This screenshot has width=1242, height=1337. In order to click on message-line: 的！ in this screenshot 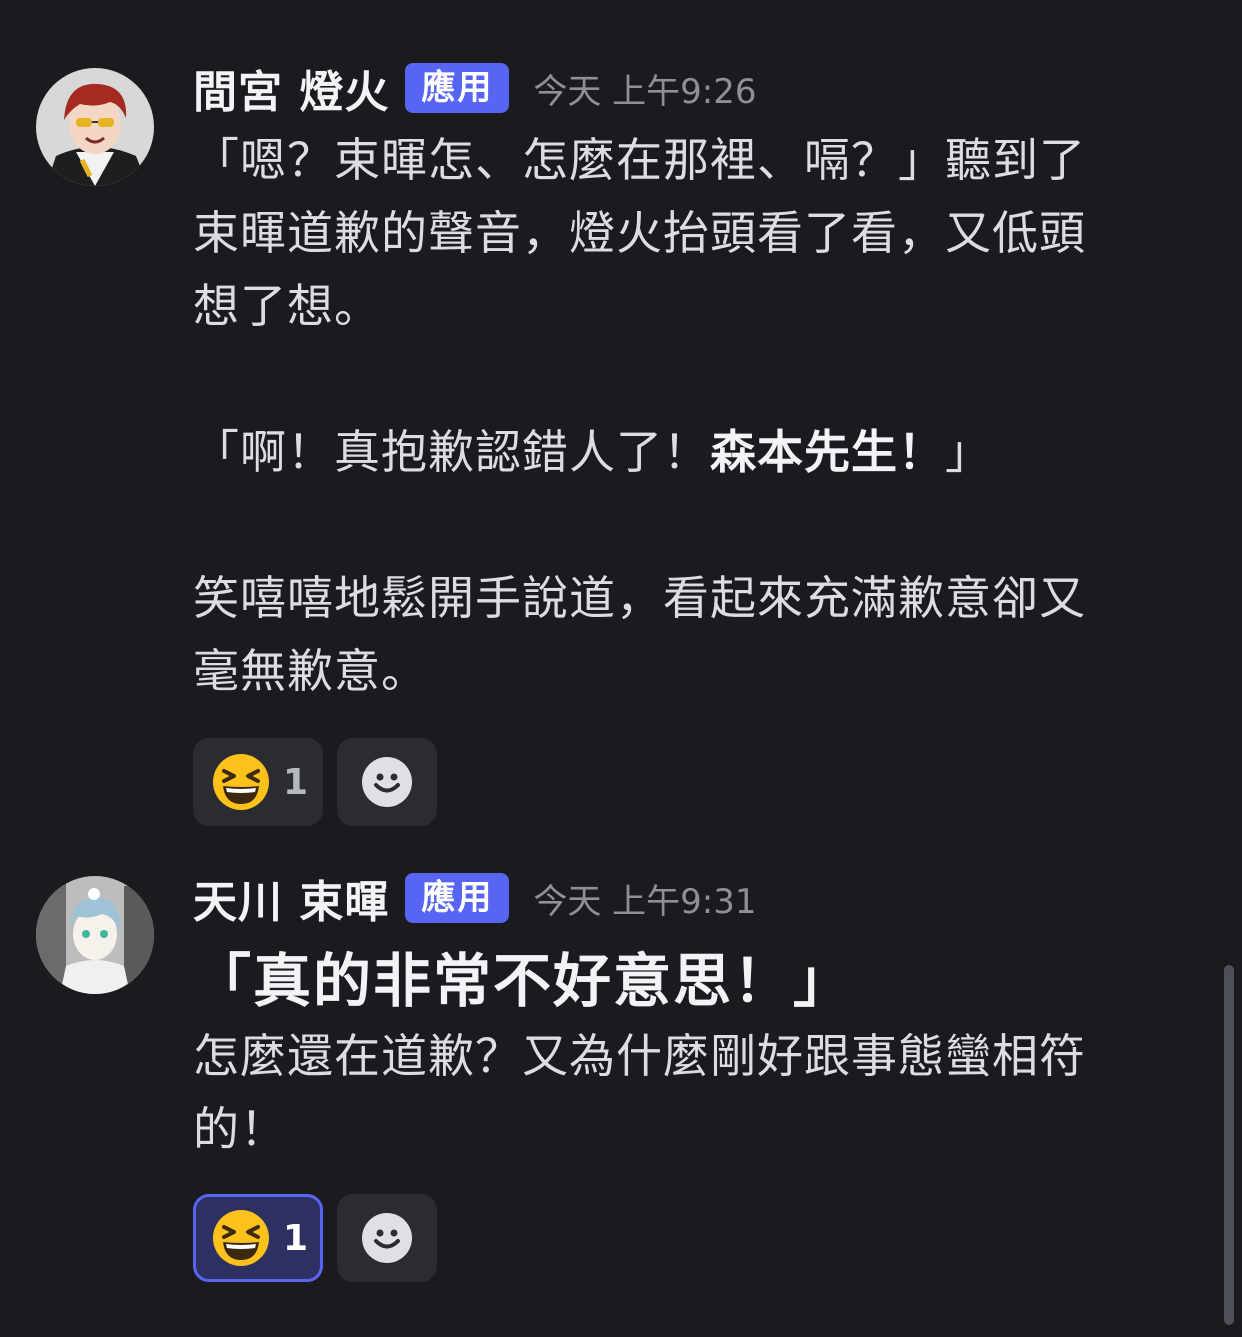, I will do `click(240, 1129)`.